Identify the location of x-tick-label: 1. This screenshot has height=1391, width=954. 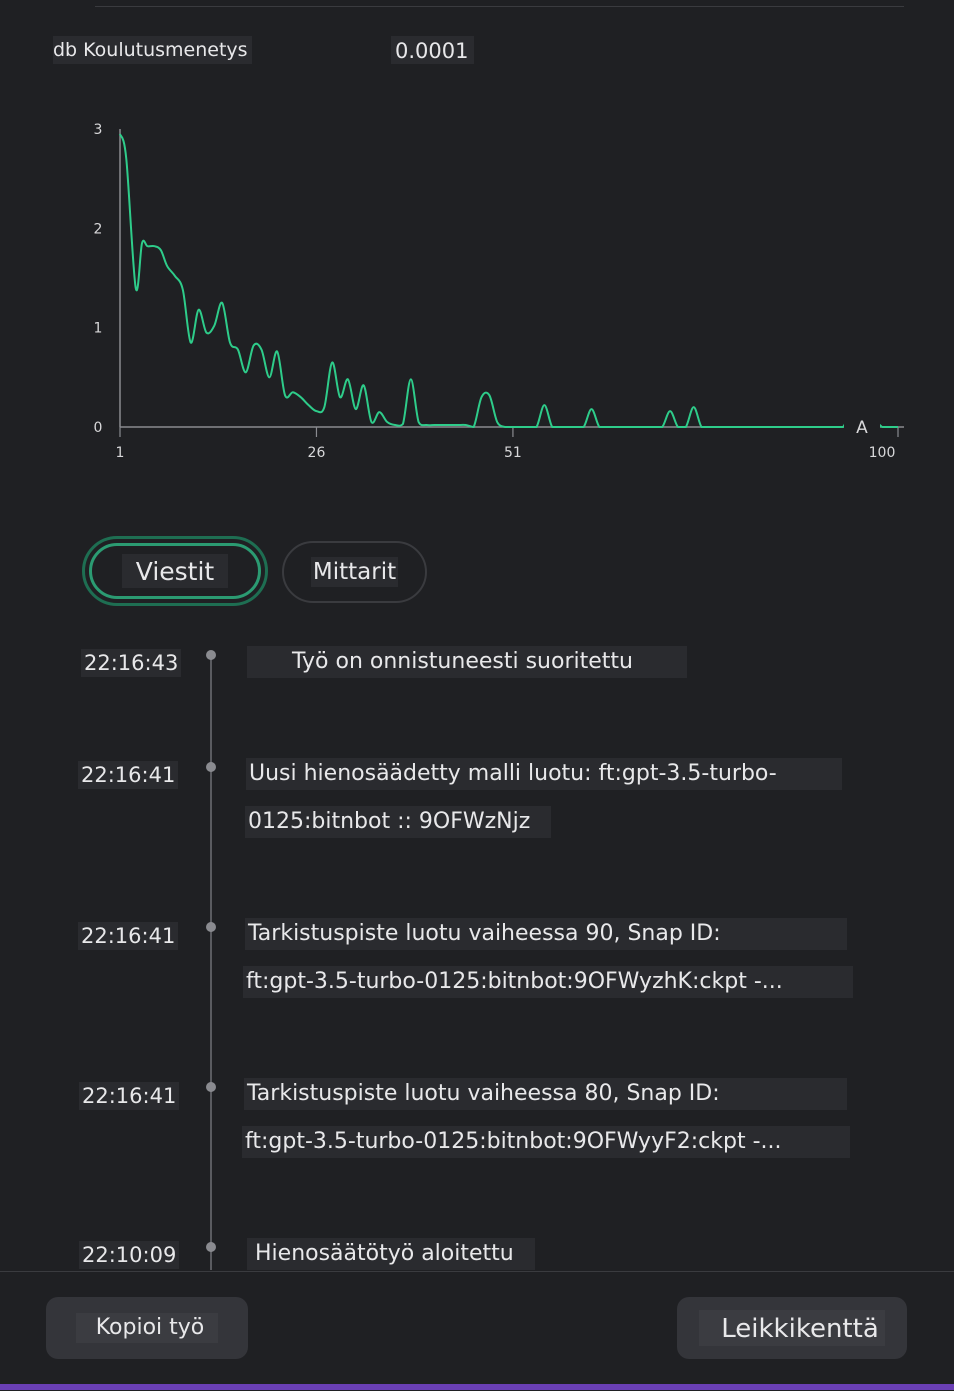
(120, 453).